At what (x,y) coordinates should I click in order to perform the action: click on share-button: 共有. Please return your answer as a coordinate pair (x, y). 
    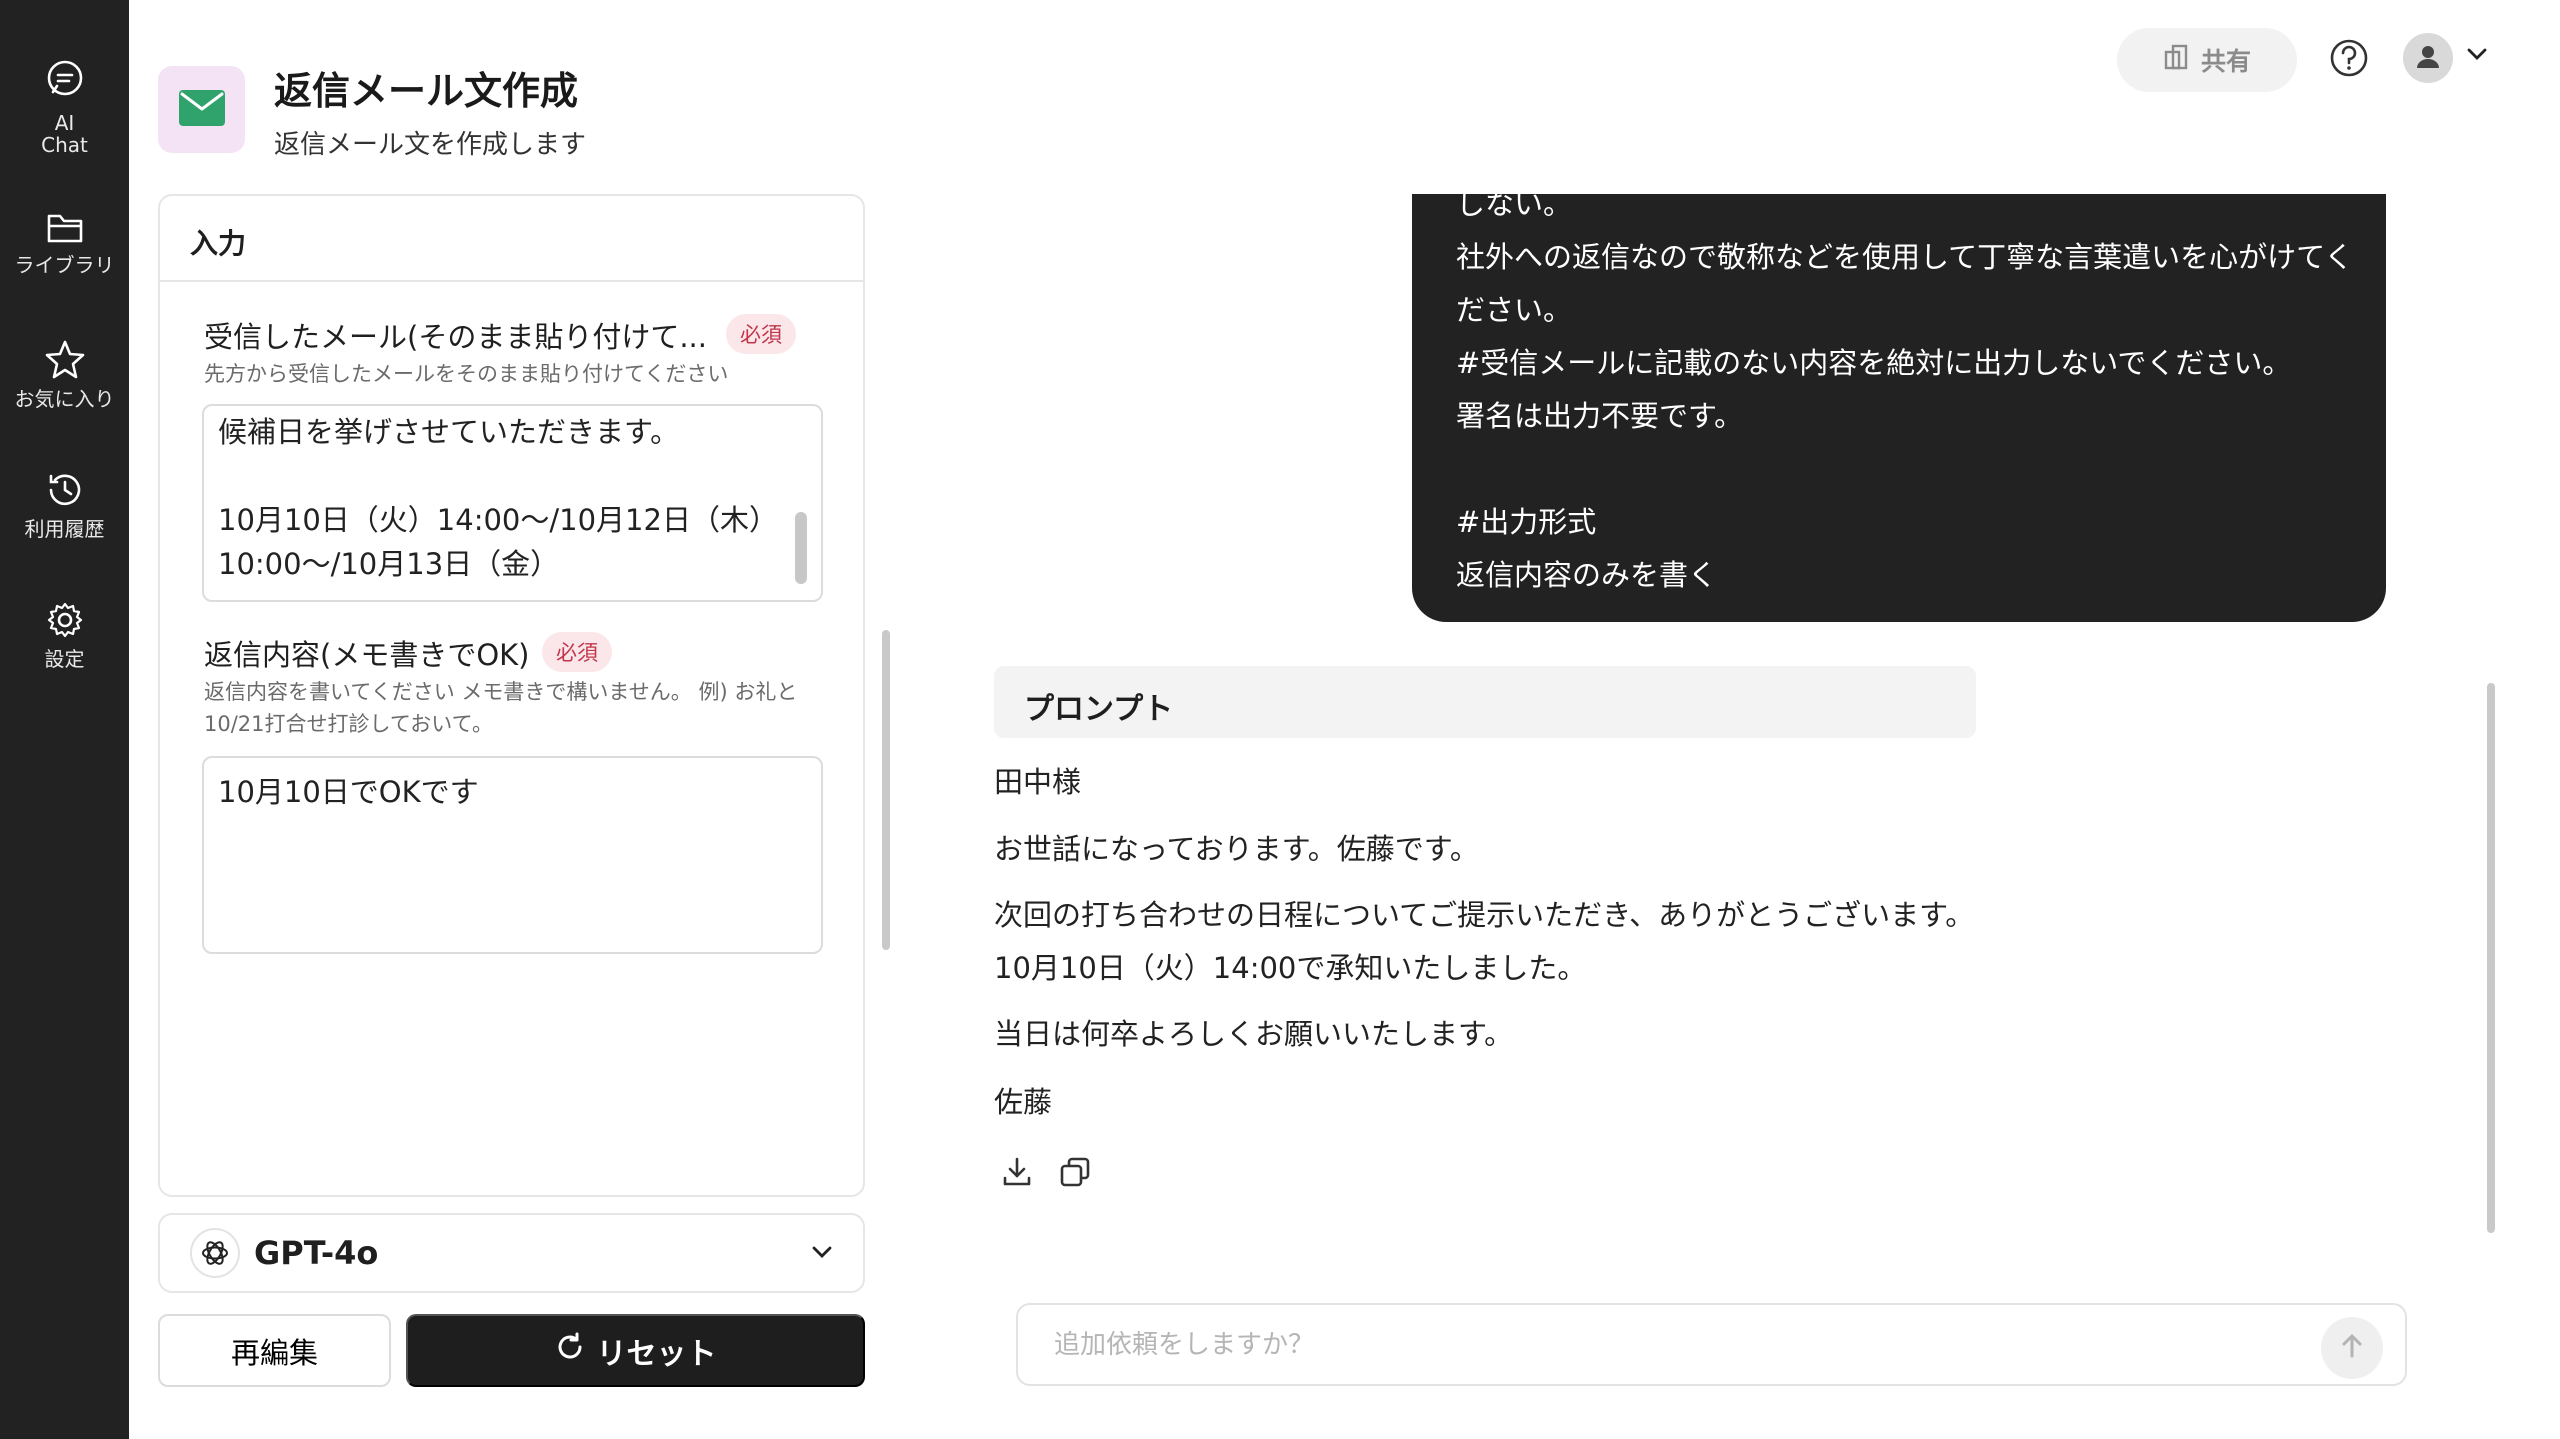
    Looking at the image, I should click on (2207, 60).